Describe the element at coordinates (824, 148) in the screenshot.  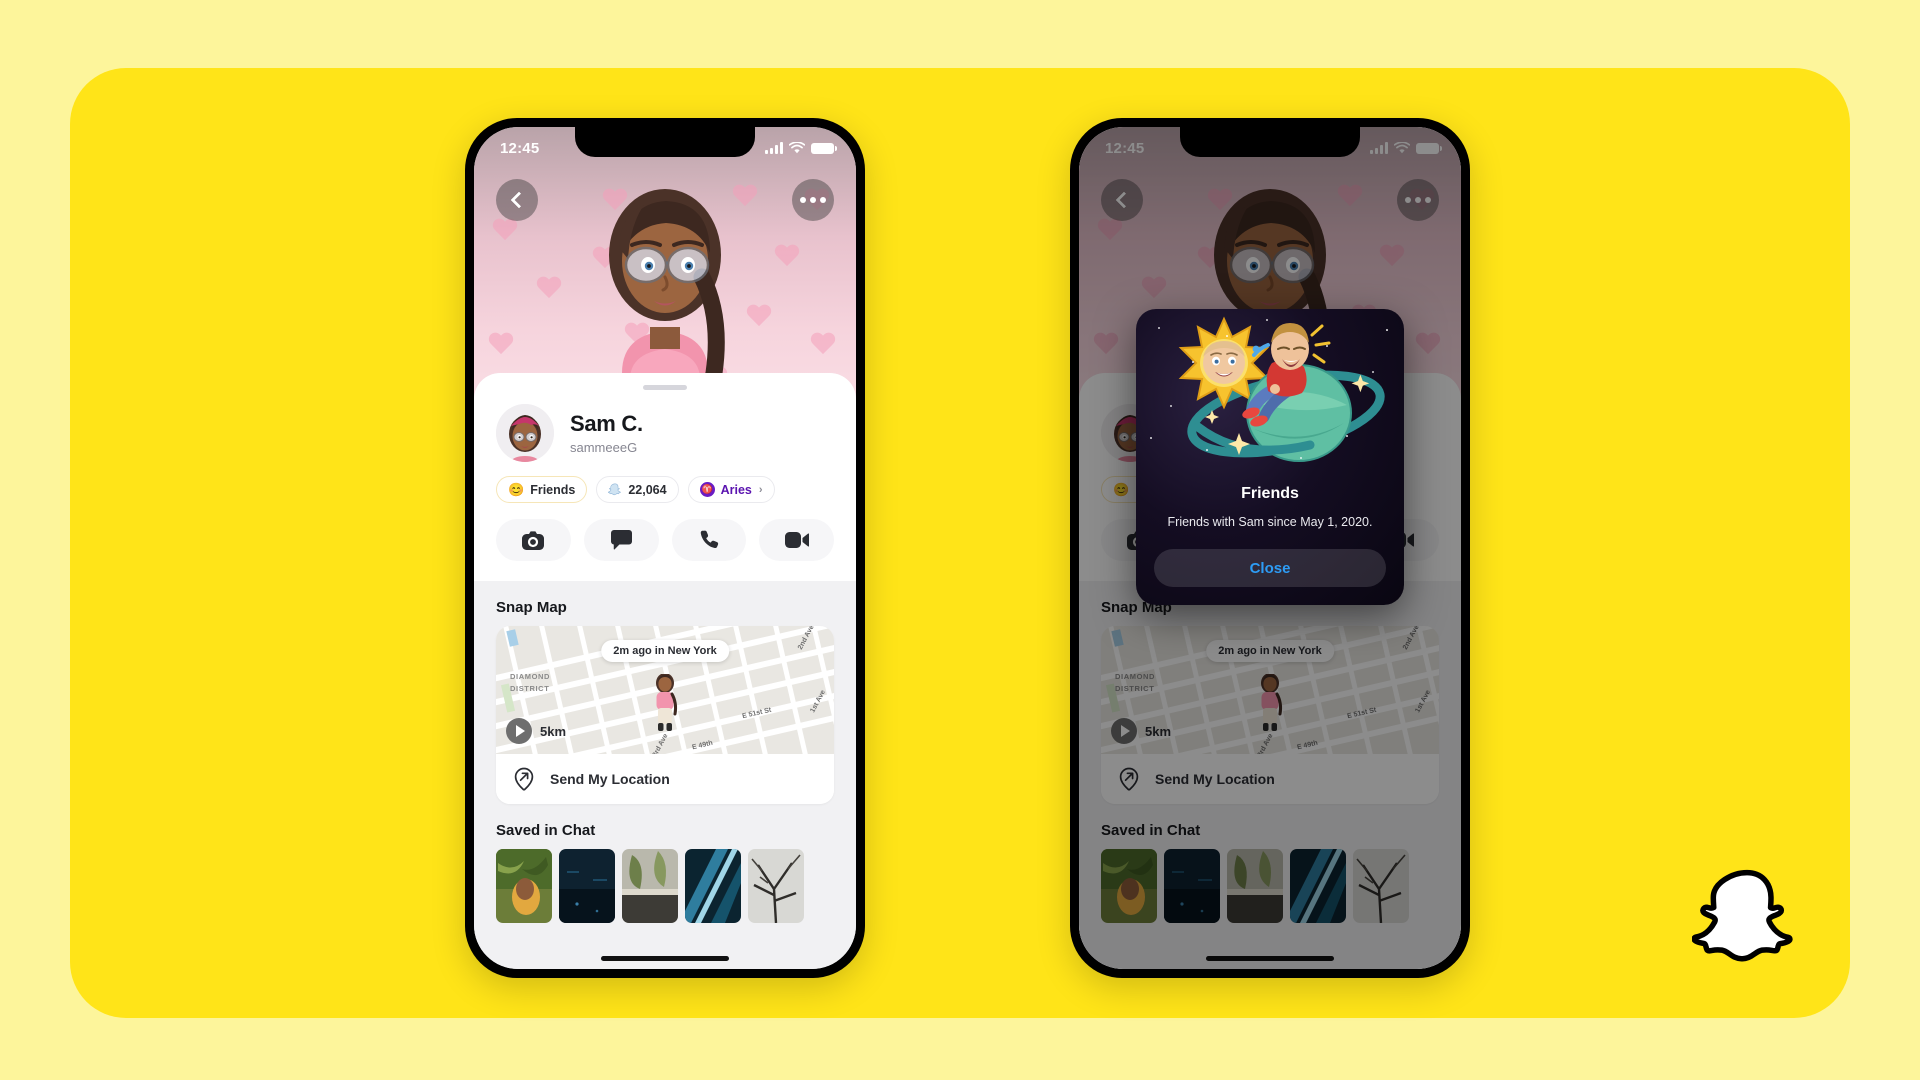
I see `battery-icon` at that location.